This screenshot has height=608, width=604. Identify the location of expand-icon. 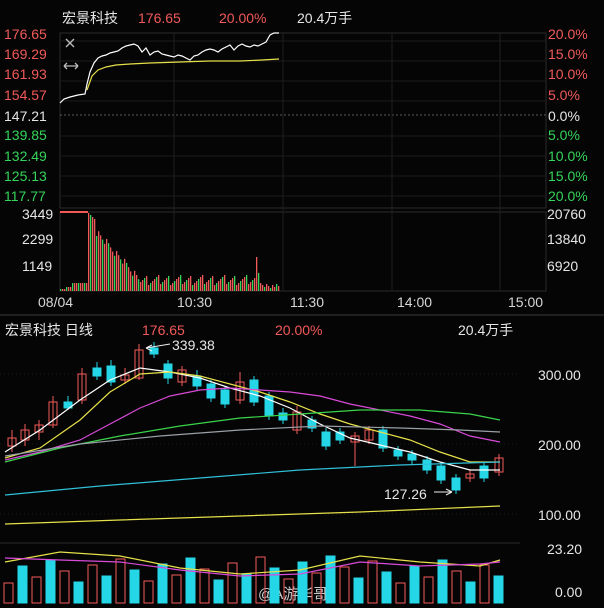
(71, 66).